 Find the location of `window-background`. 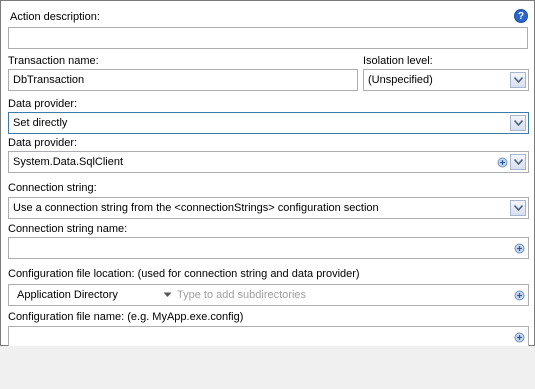

window-background is located at coordinates (267, 367).